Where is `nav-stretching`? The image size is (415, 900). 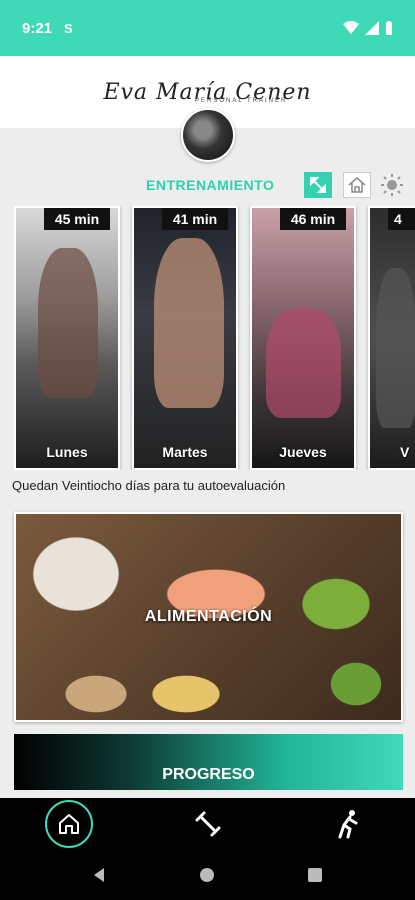
nav-stretching is located at coordinates (346, 824).